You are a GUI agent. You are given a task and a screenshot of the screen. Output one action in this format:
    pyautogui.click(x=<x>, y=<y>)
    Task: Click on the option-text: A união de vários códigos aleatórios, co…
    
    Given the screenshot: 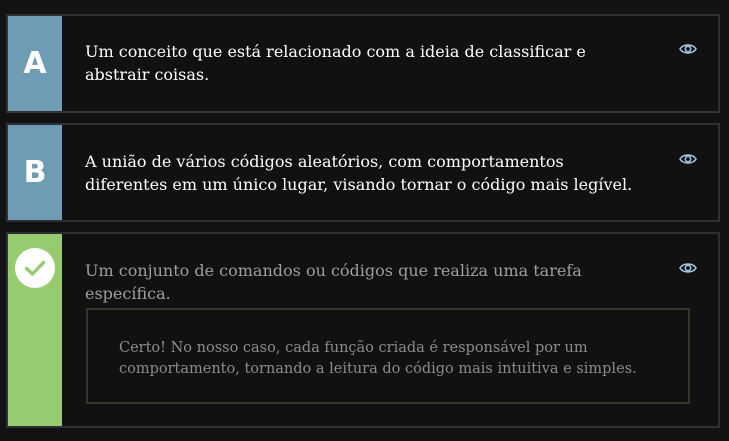 What is the action you would take?
    pyautogui.click(x=359, y=173)
    